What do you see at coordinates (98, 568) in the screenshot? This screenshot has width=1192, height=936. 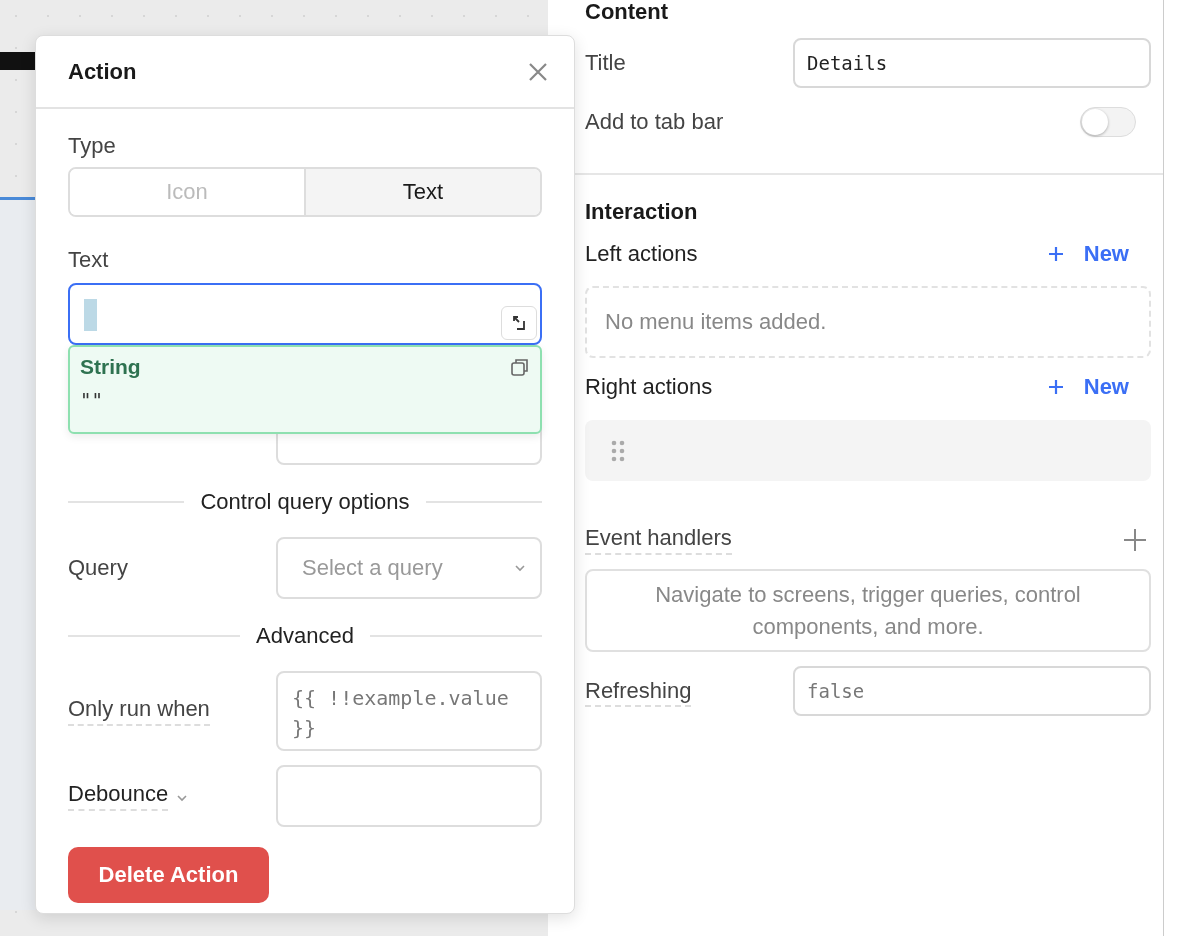 I see `field-label: Query` at bounding box center [98, 568].